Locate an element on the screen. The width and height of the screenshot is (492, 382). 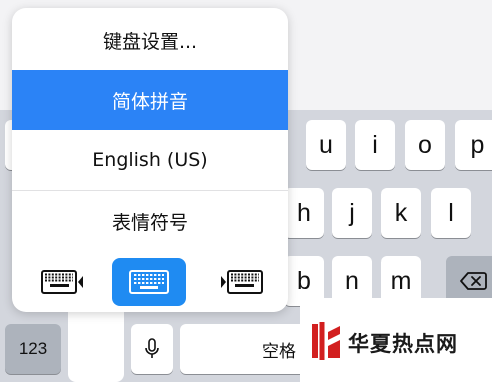
backspace-icon is located at coordinates (473, 281).